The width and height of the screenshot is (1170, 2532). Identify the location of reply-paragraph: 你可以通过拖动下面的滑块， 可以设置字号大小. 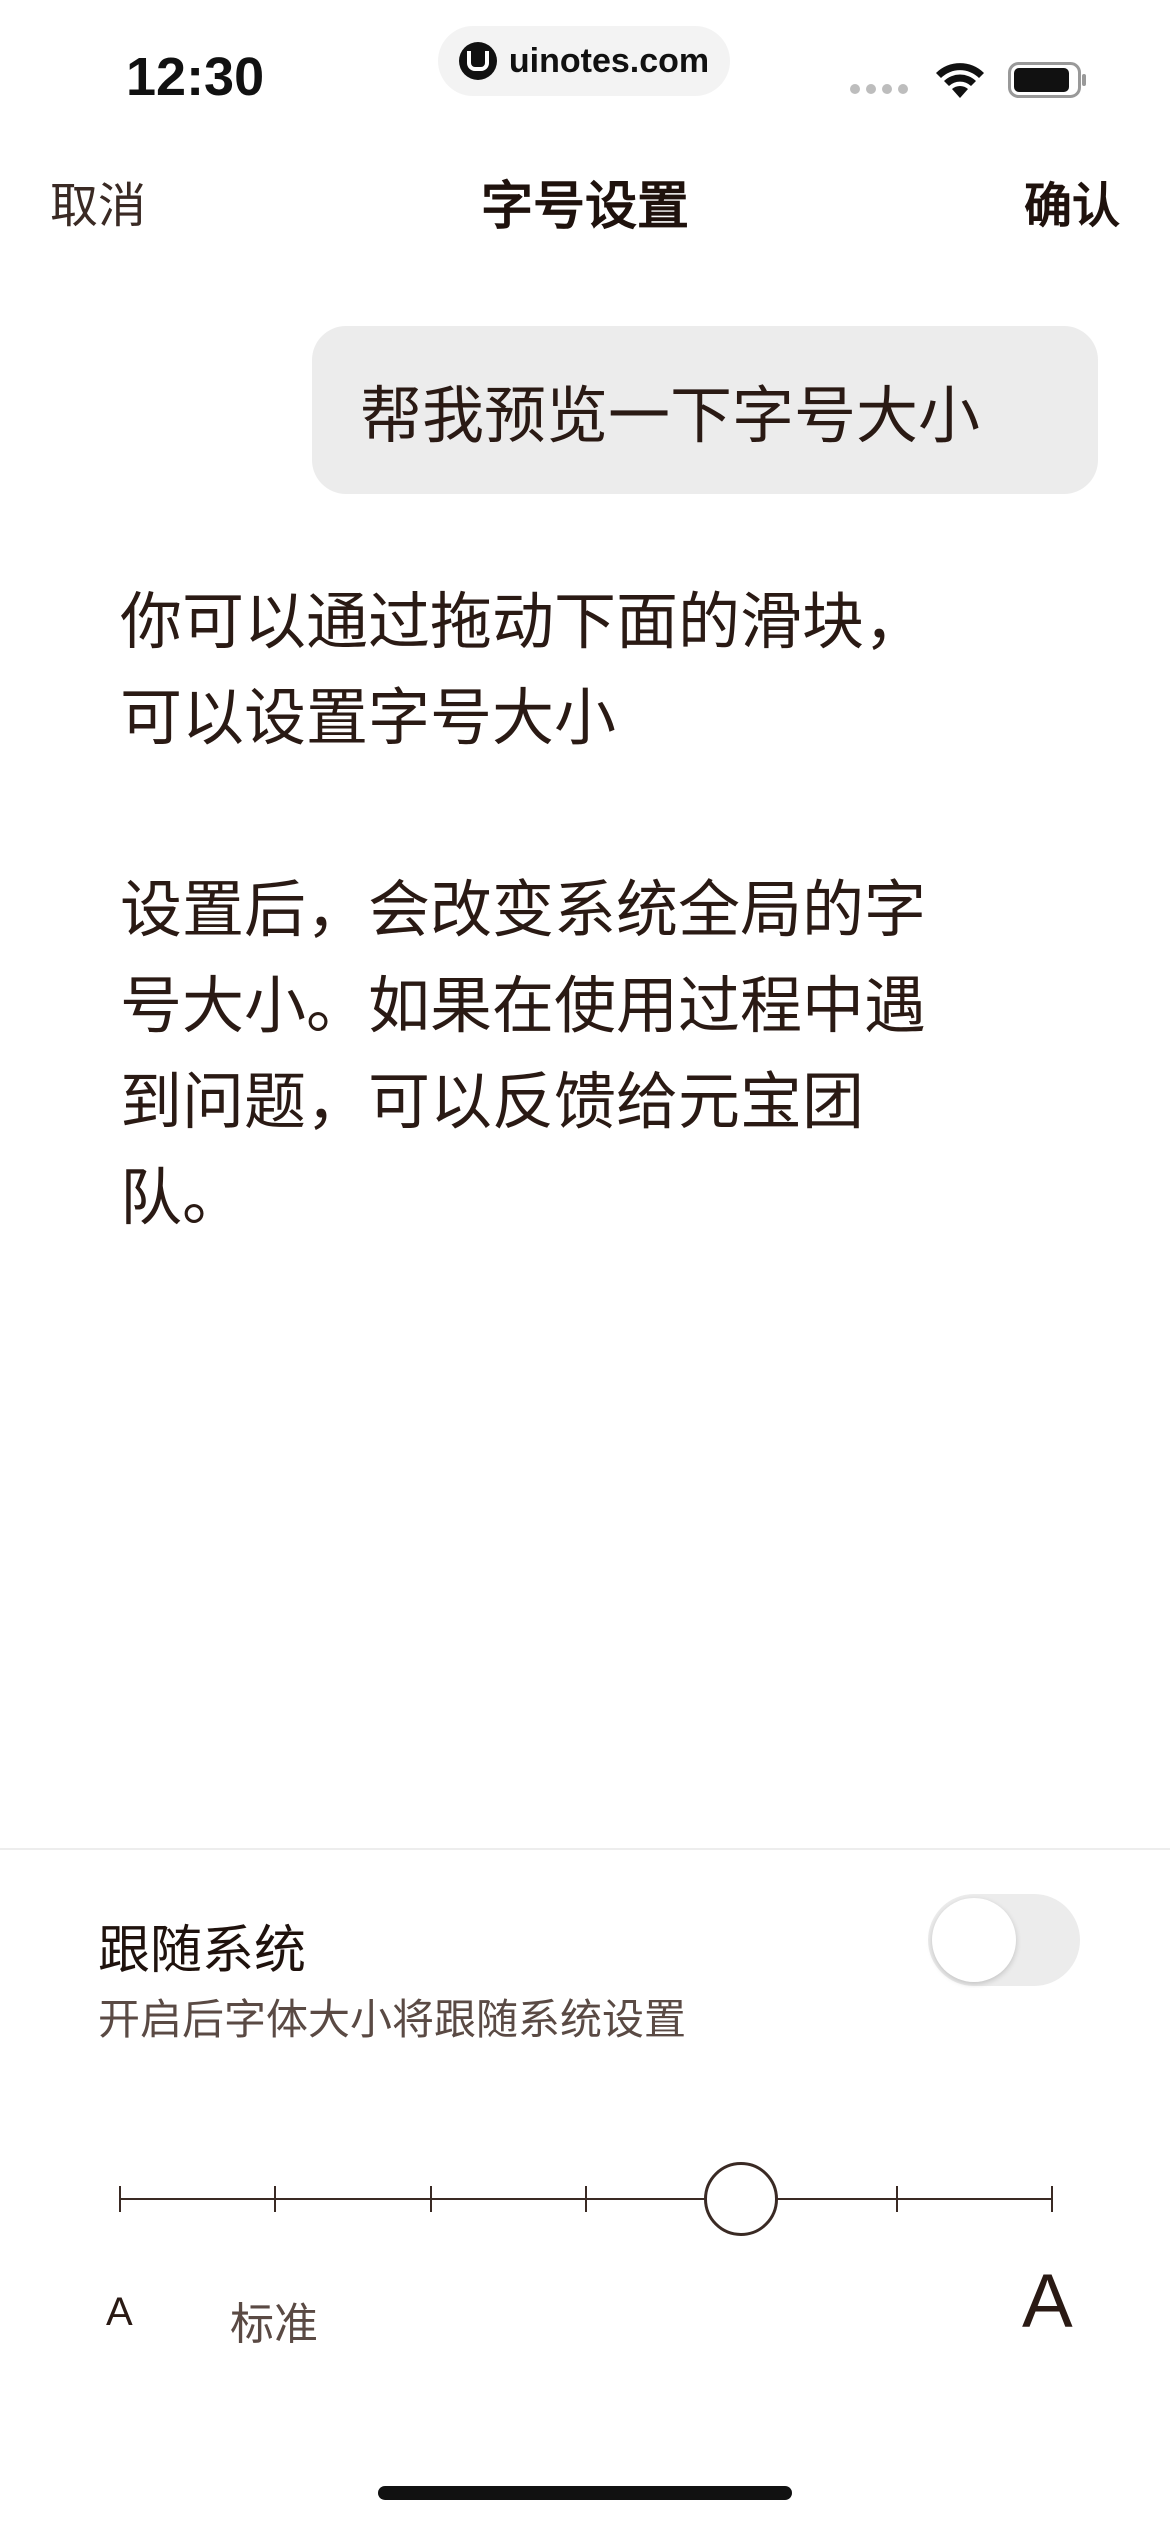
(570, 670).